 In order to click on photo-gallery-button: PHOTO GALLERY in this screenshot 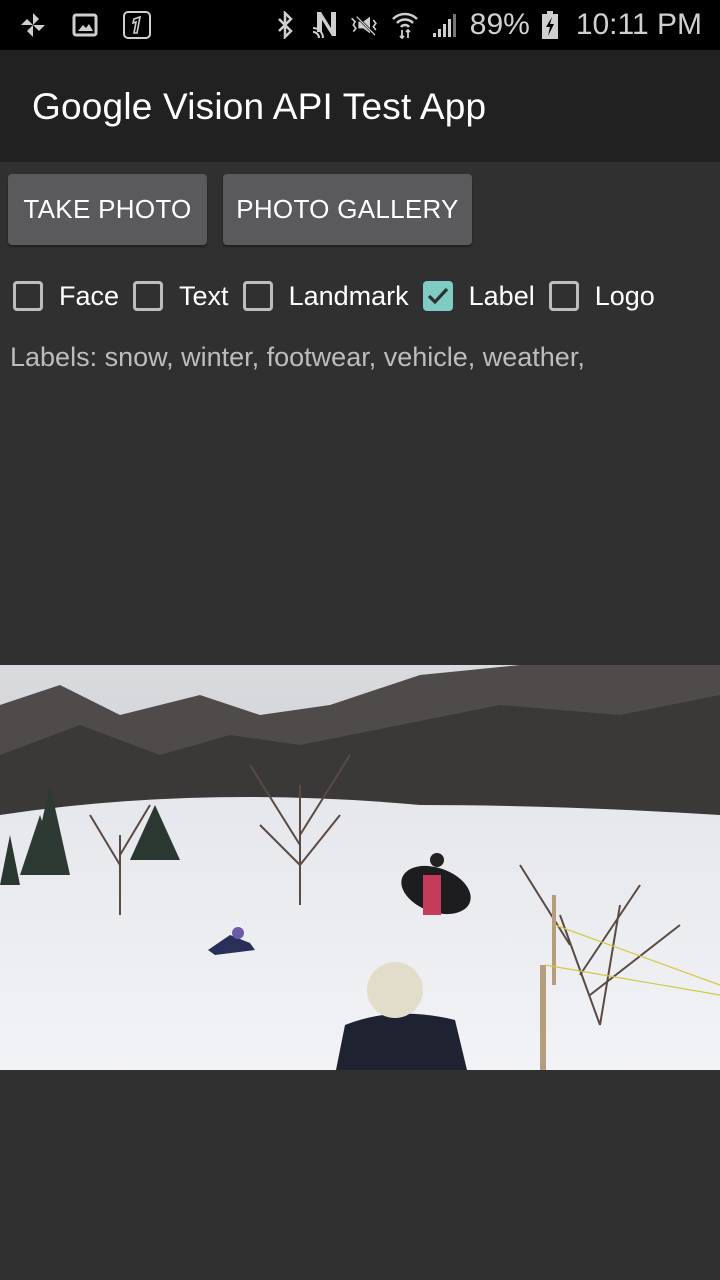, I will do `click(347, 209)`.